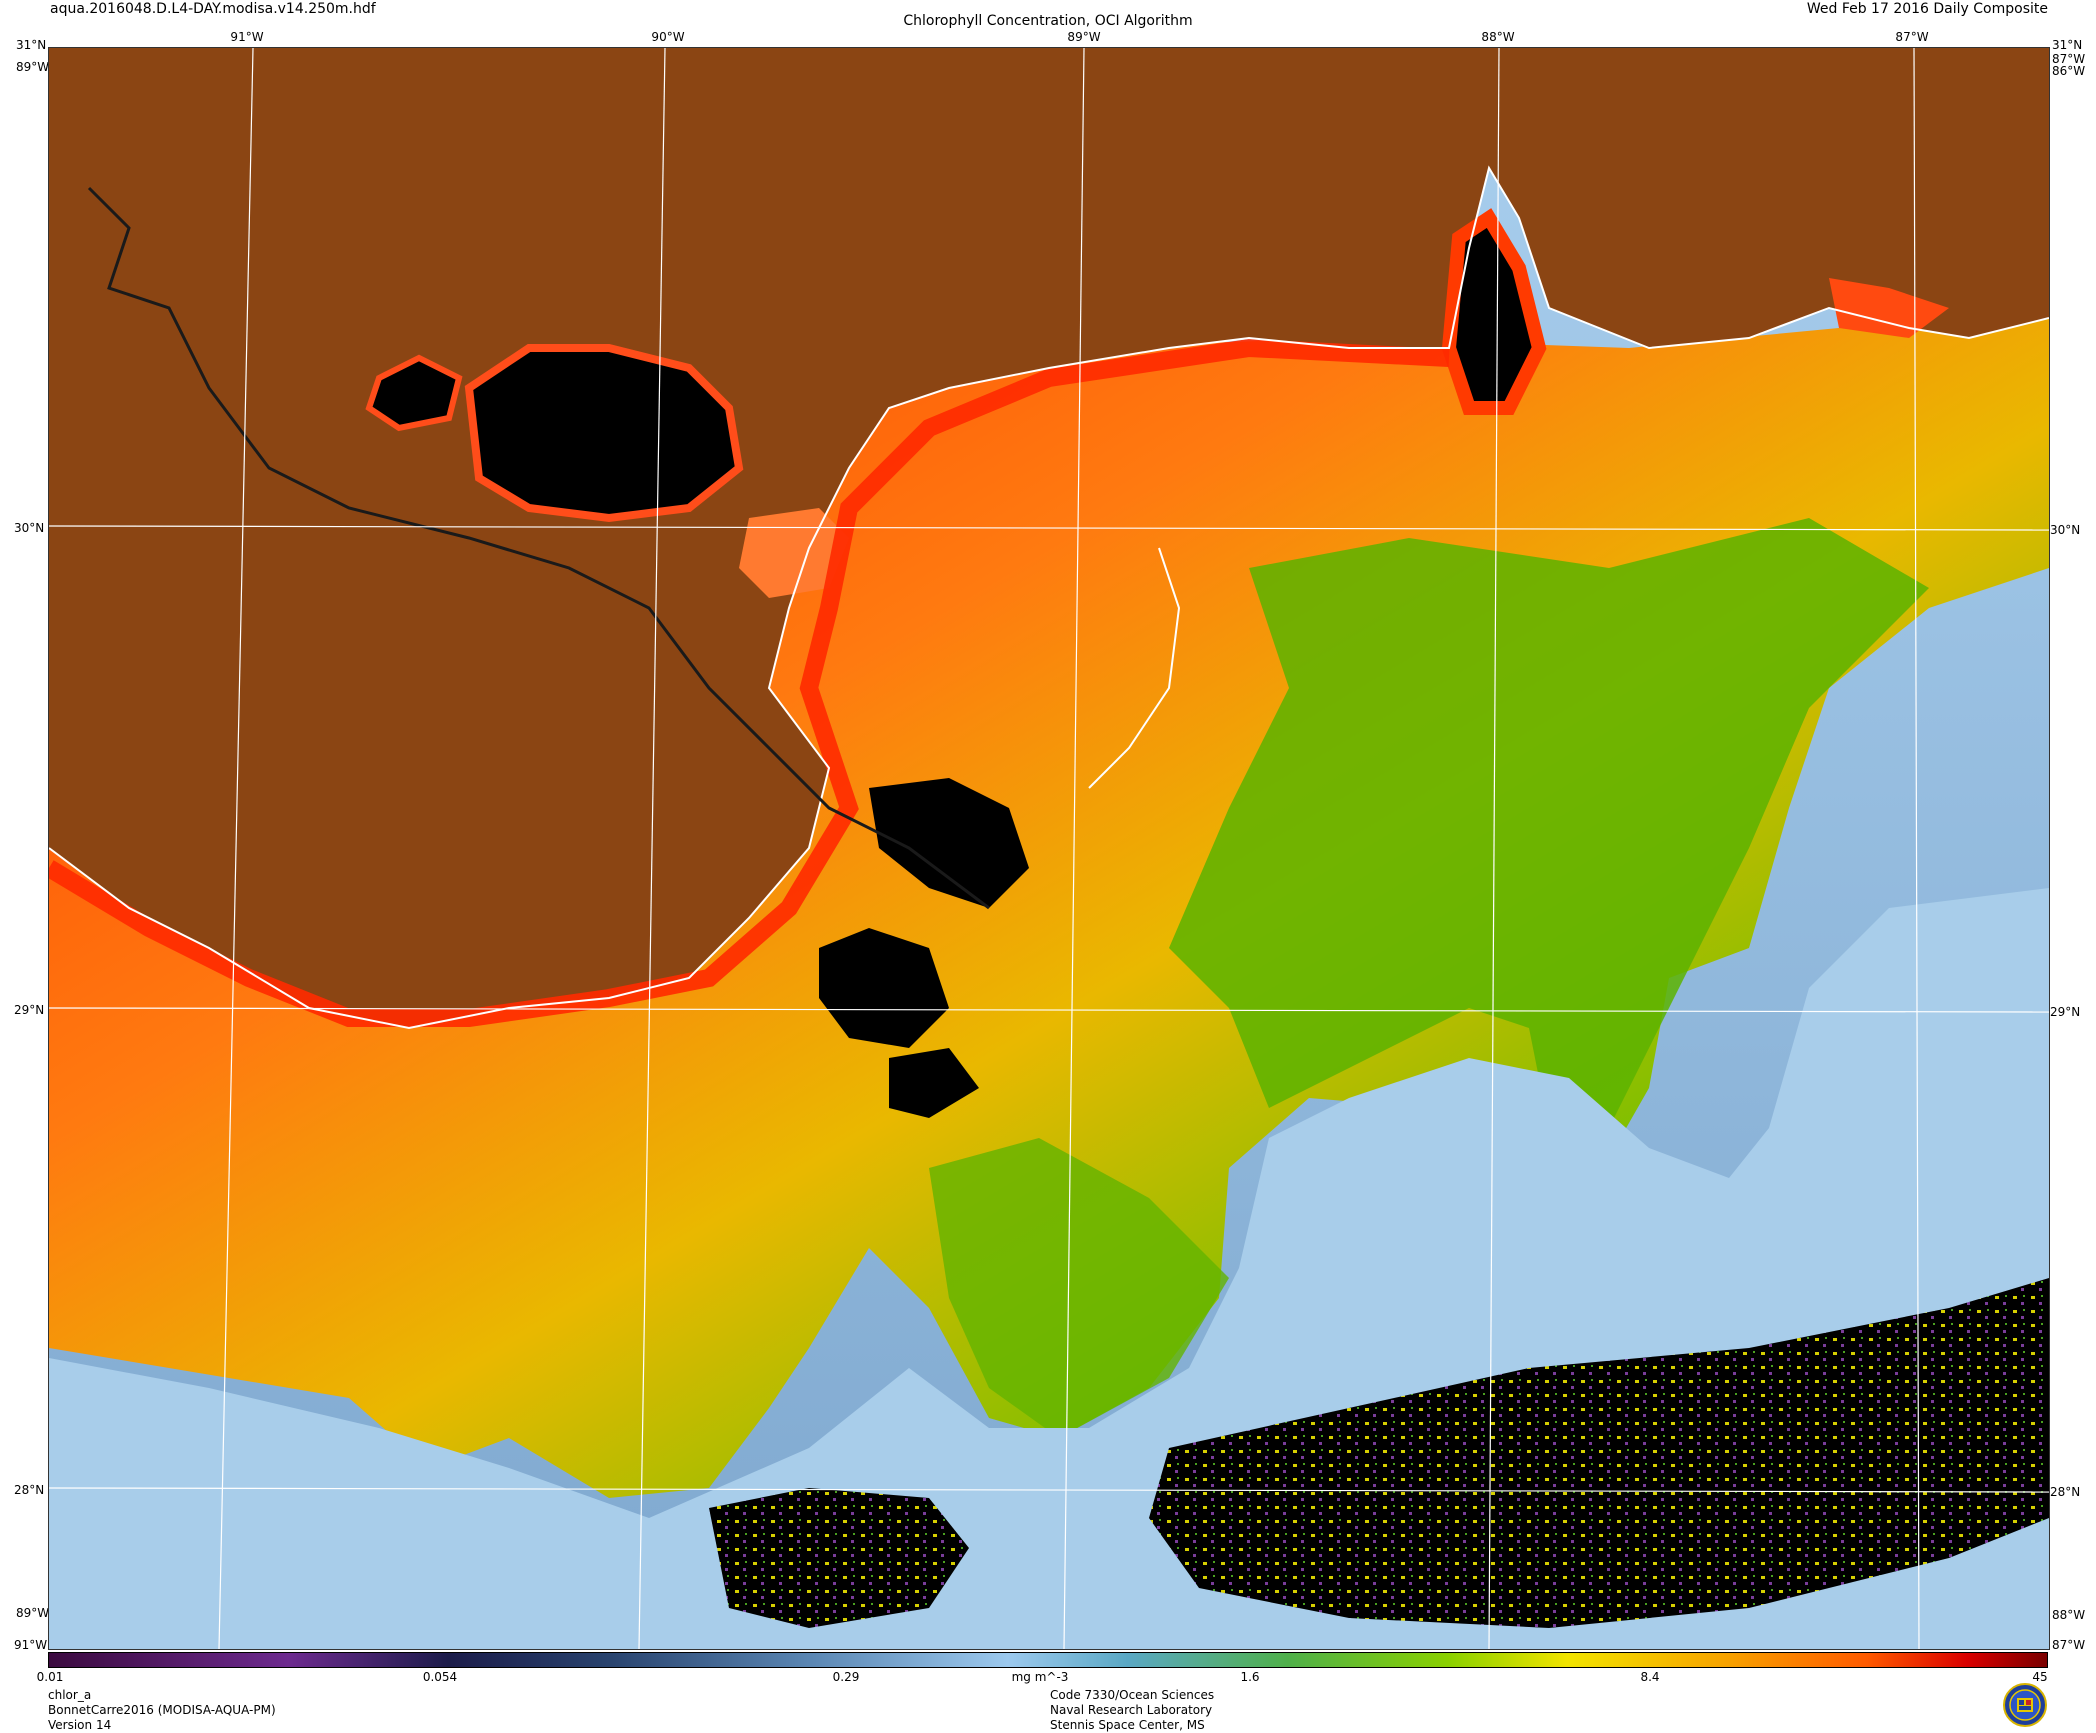  What do you see at coordinates (29, 1010) in the screenshot?
I see `lat-label-left-29n: 29°N` at bounding box center [29, 1010].